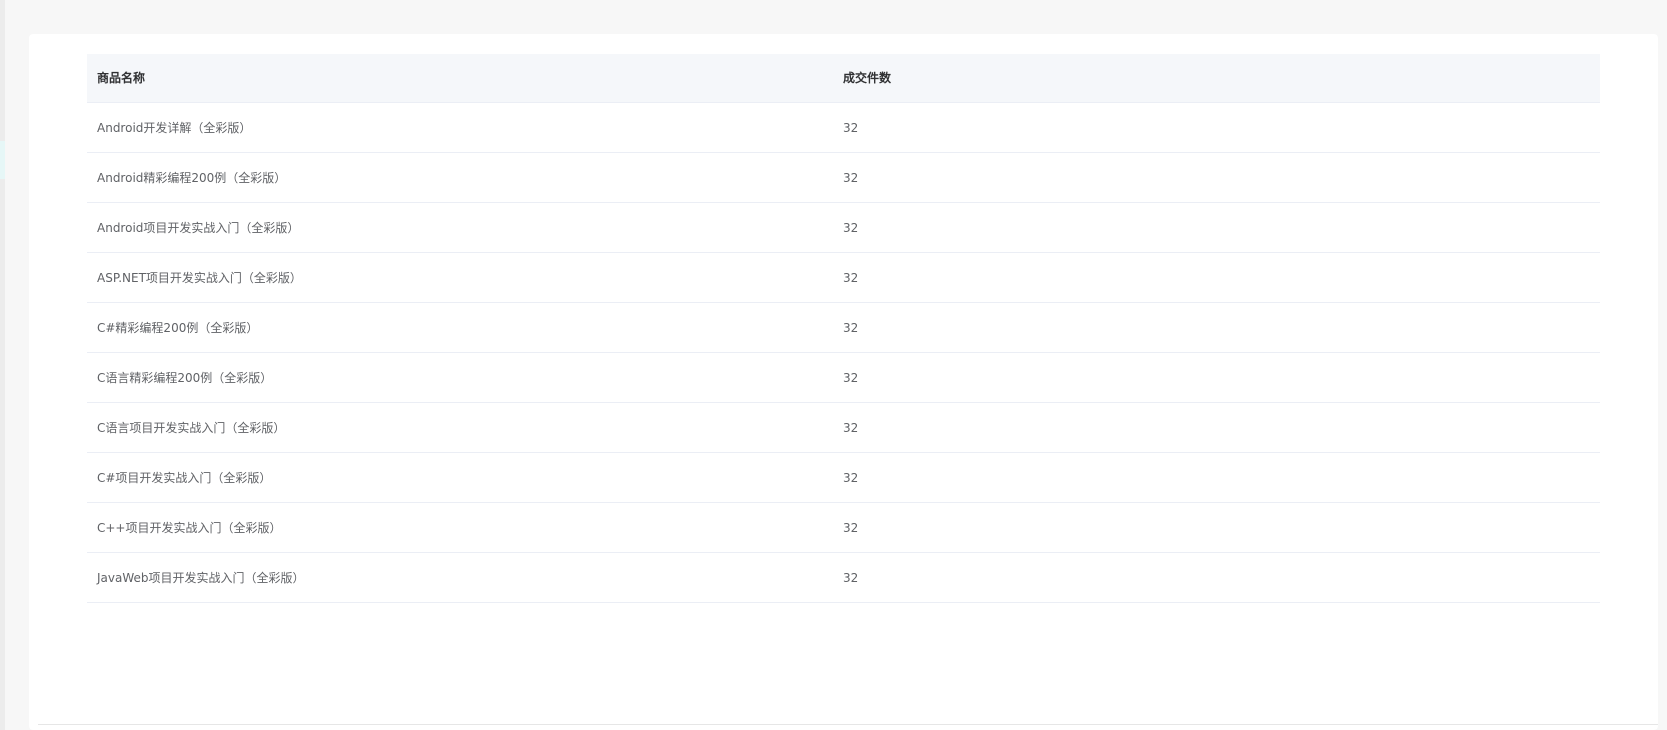 The height and width of the screenshot is (730, 1667). What do you see at coordinates (189, 527) in the screenshot?
I see `cell-product-name: C++项目开发实战入门（全彩版）` at bounding box center [189, 527].